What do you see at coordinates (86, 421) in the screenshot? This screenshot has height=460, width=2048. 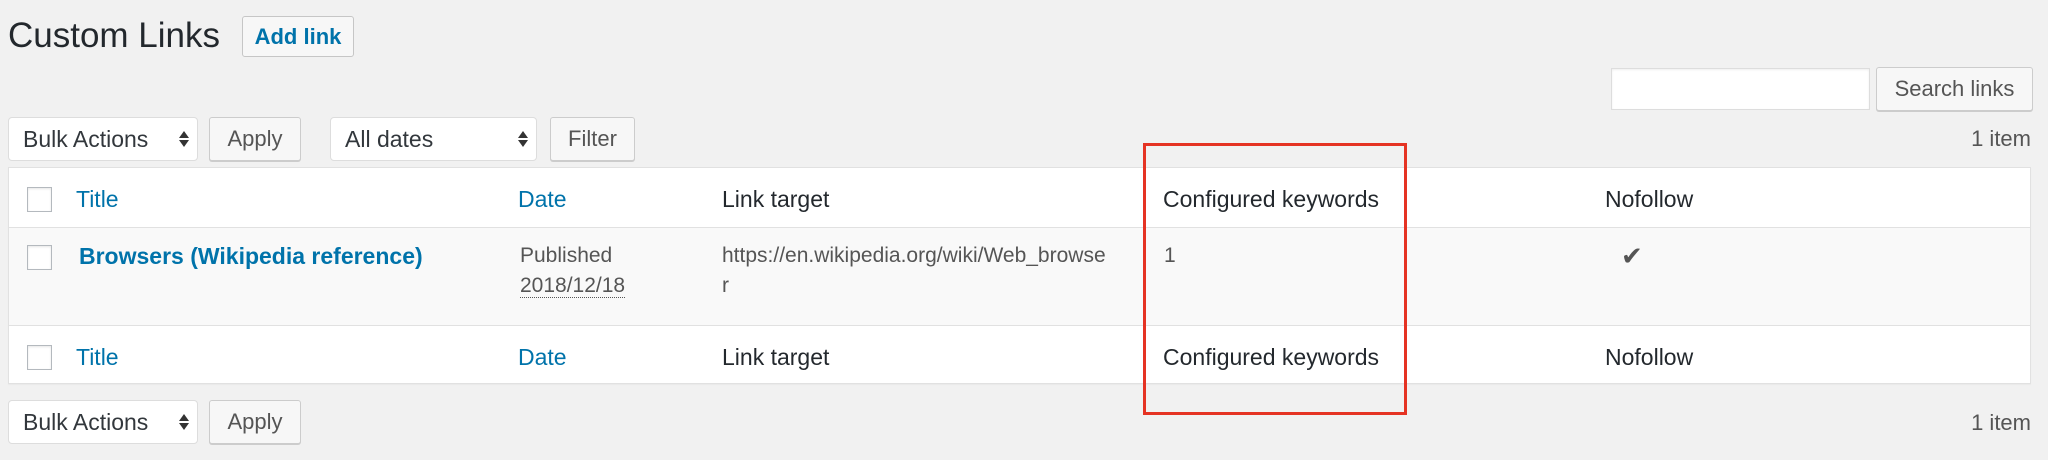 I see `bulk-actions-label-bottom: Bulk Actions` at bounding box center [86, 421].